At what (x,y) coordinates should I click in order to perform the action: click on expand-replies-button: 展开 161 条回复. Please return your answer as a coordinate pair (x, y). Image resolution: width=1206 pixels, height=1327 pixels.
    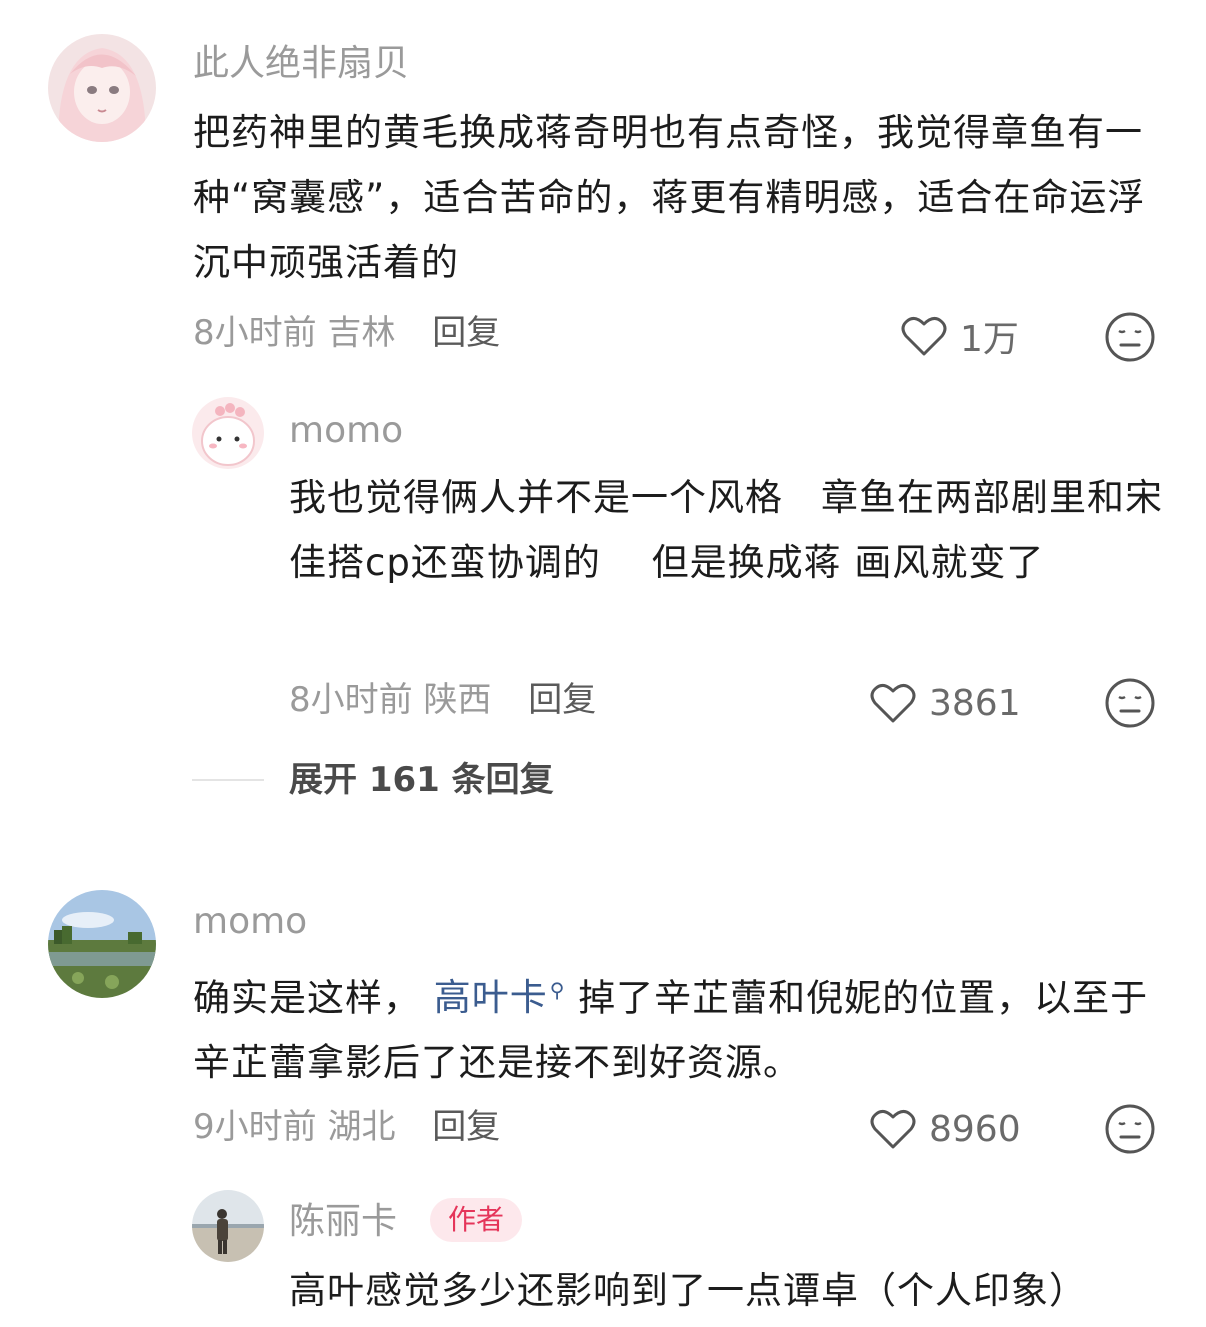
    Looking at the image, I should click on (421, 780).